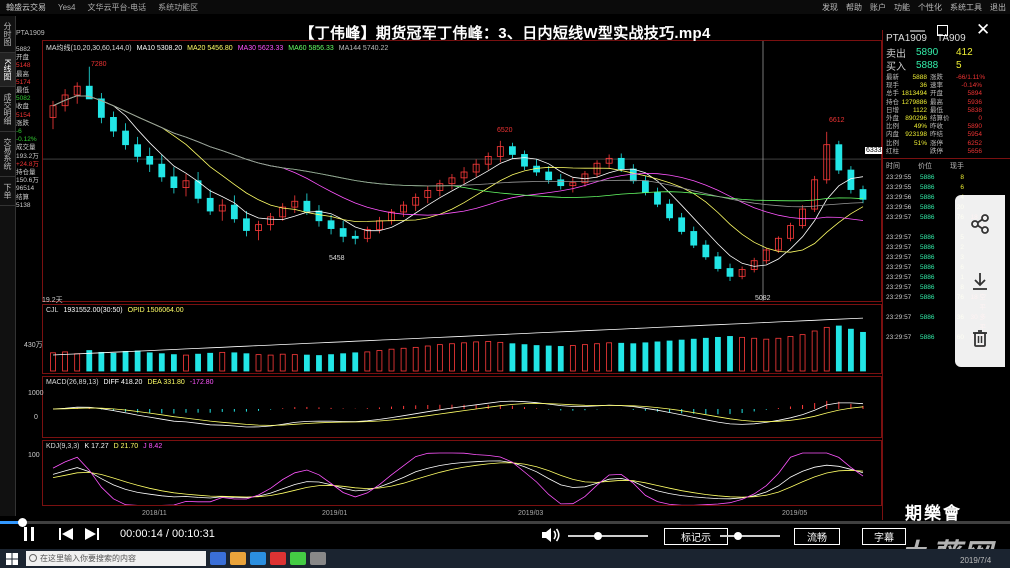 This screenshot has height=568, width=1010. Describe the element at coordinates (22, 197) in the screenshot. I see `left-stat-item: 结算` at that location.